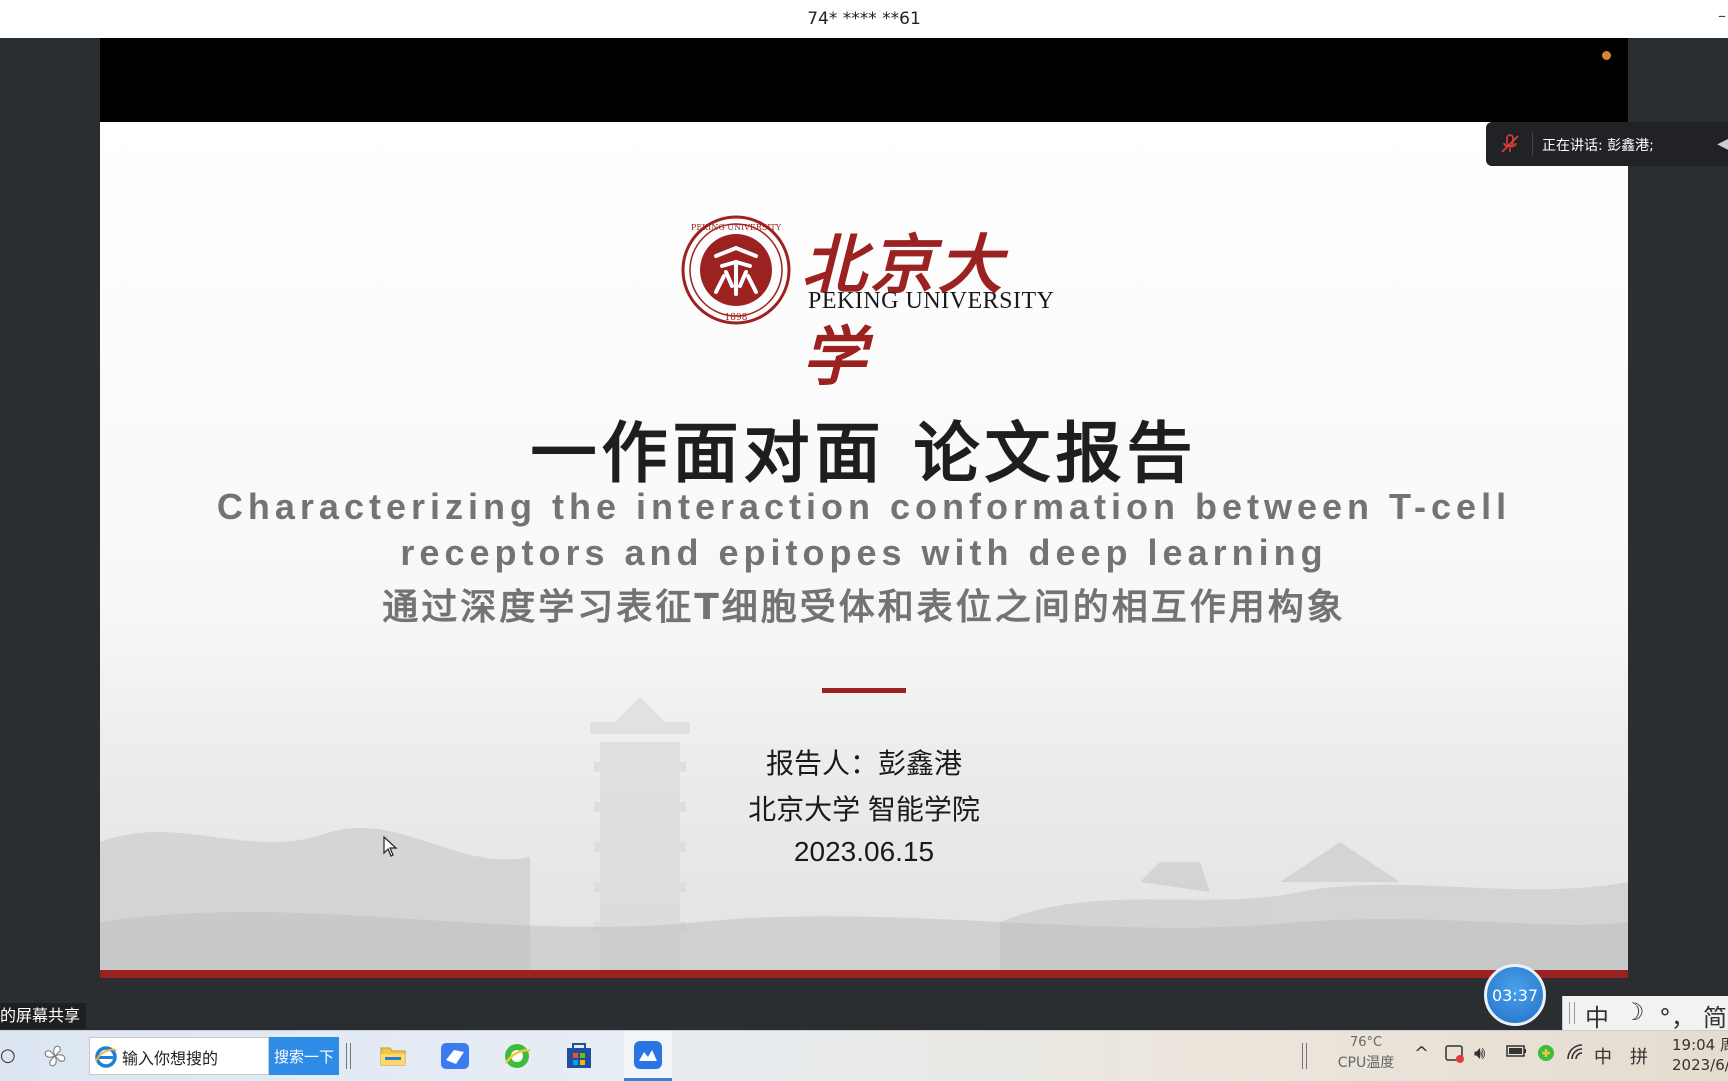 The image size is (1728, 1081). Describe the element at coordinates (931, 301) in the screenshot. I see `university-name-en: PEKING UNIVERSITY` at that location.